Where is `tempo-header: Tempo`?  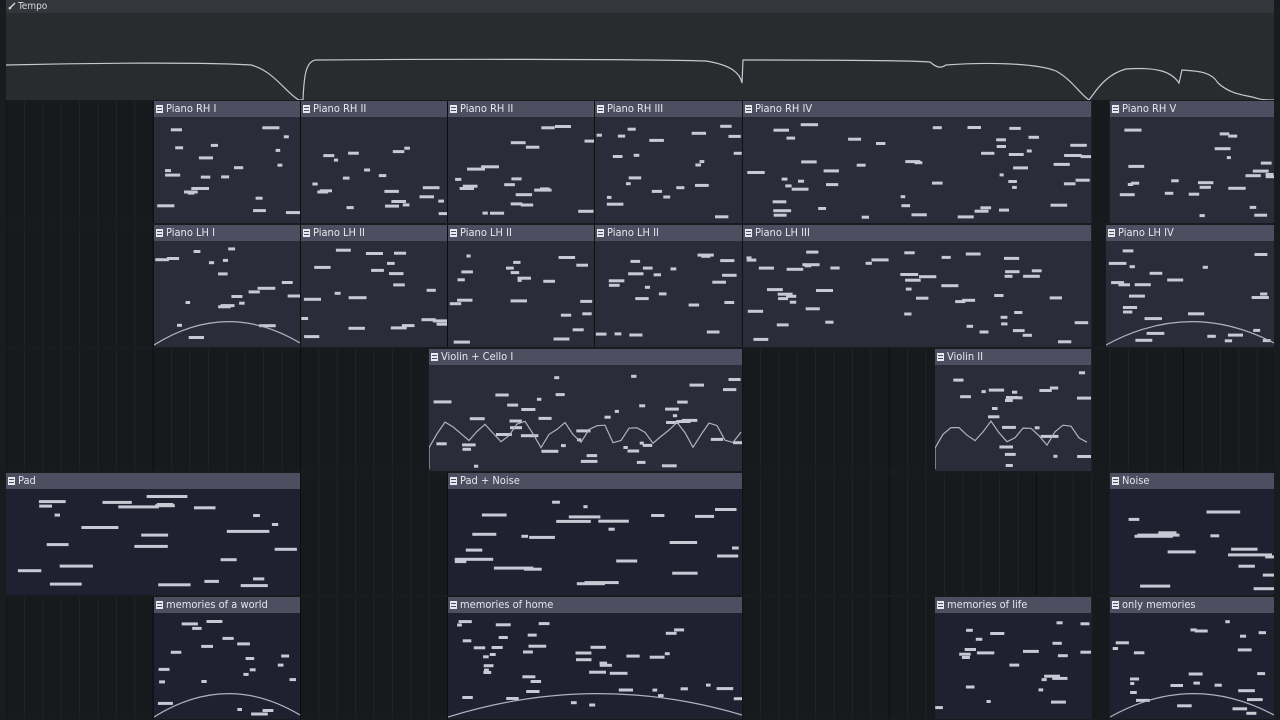 tempo-header: Tempo is located at coordinates (640, 6).